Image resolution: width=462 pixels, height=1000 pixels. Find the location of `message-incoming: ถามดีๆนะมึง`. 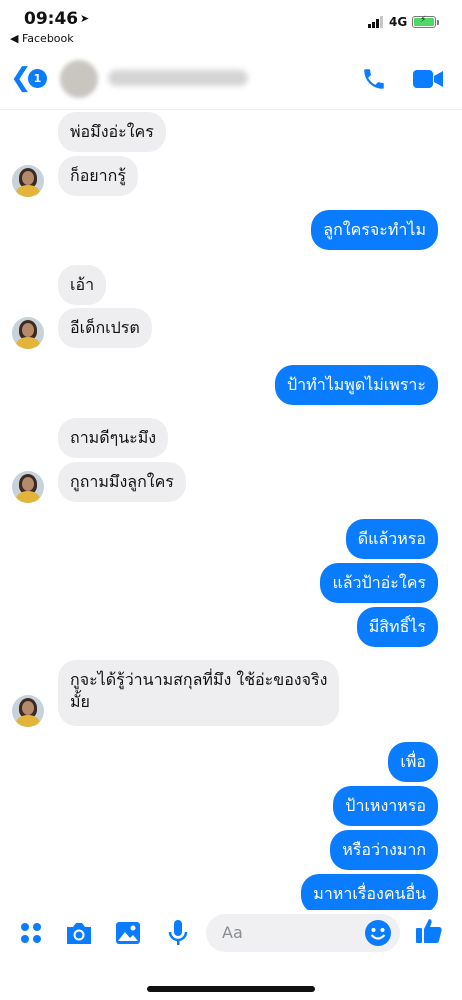

message-incoming: ถามดีๆนะมึง is located at coordinates (113, 438).